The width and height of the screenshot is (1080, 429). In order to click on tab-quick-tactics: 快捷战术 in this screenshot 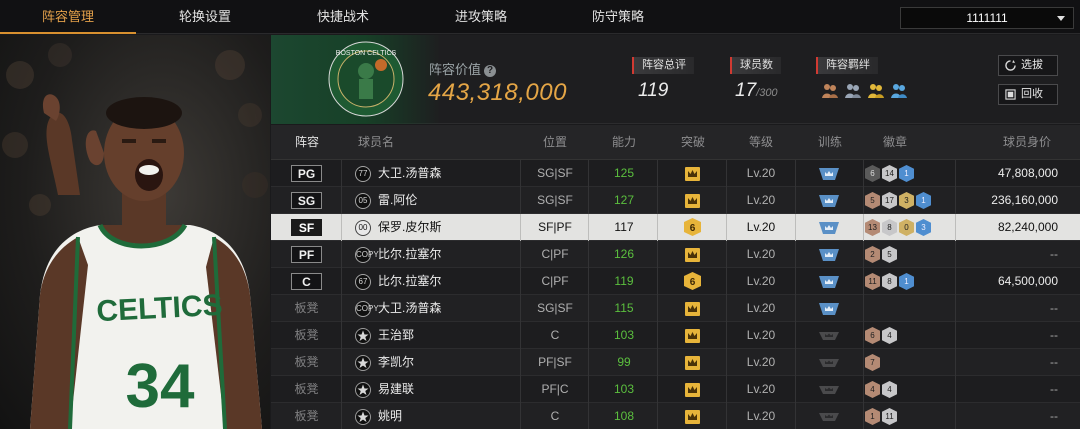, I will do `click(343, 17)`.